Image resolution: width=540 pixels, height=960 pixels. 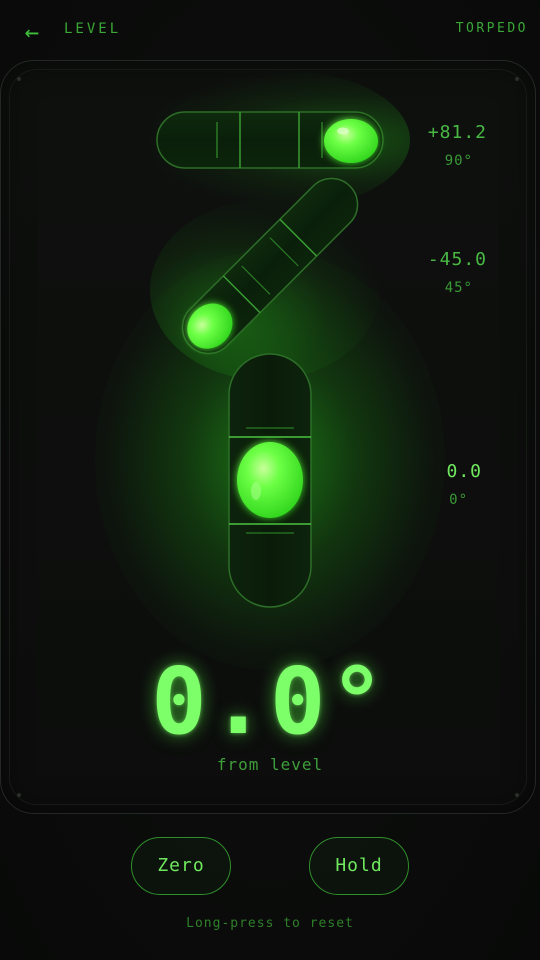 What do you see at coordinates (441, 484) in the screenshot?
I see `vertical-readout: 0.0 0°` at bounding box center [441, 484].